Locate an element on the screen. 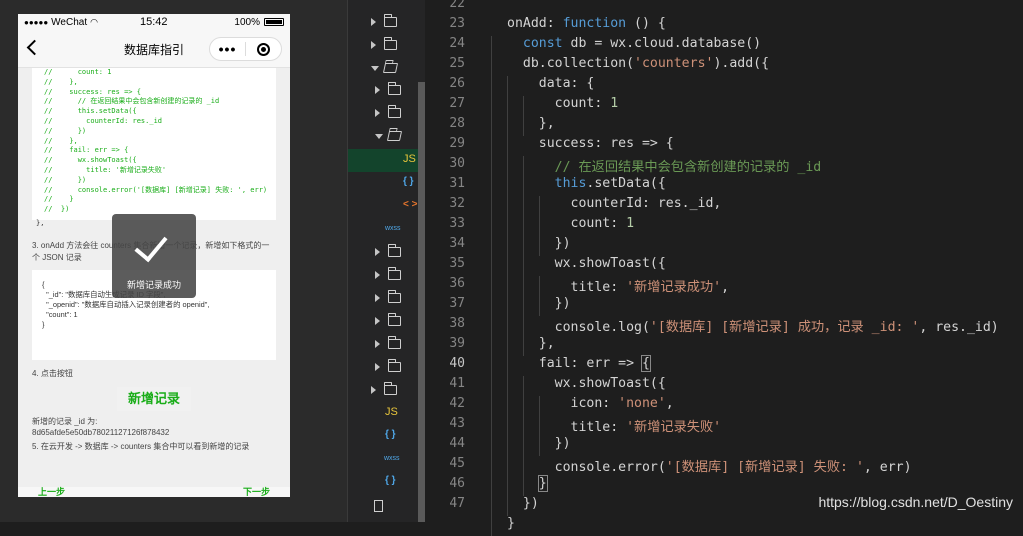 This screenshot has width=1023, height=536. line-number: 39 is located at coordinates (457, 343).